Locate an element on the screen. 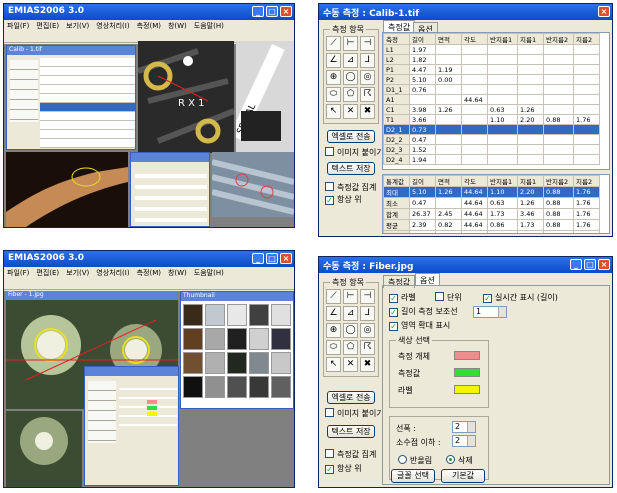 The width and height of the screenshot is (617, 493). table-row: 평균 2.39 0.82 44.64 0.86 1.73 0.88 1.76 is located at coordinates (491, 225).